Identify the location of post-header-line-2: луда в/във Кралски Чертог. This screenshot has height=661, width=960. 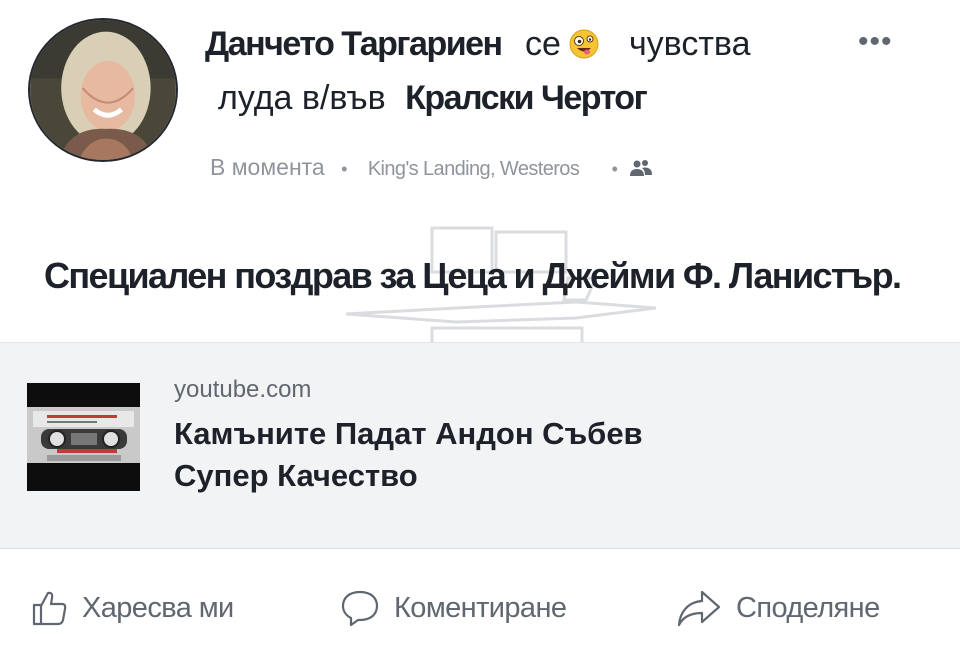
(433, 98).